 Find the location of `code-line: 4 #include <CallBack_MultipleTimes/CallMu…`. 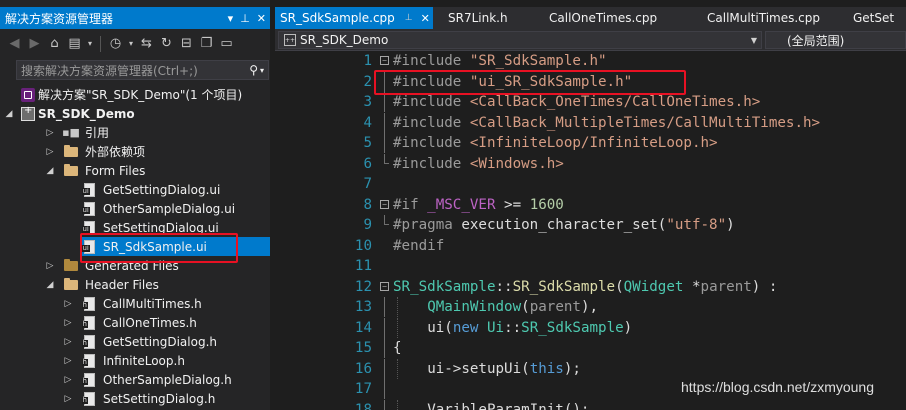

code-line: 4 #include <CallBack_MultipleTimes/CallMu… is located at coordinates (590, 122).